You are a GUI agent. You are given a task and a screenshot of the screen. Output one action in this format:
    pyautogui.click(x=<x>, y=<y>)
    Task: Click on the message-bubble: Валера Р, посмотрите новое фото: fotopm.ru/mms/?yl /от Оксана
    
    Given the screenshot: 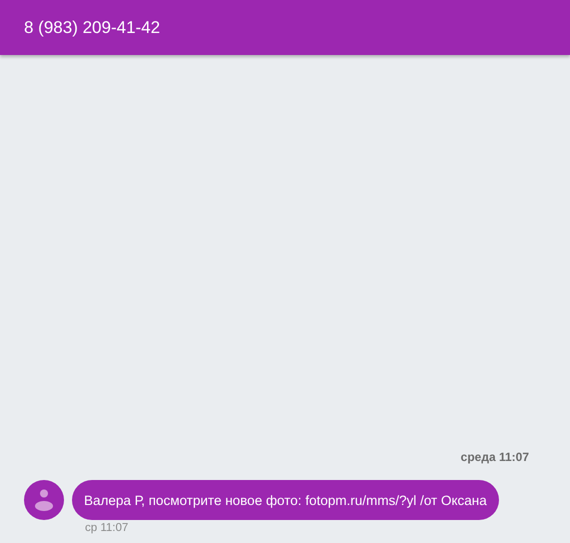 What is the action you would take?
    pyautogui.click(x=285, y=500)
    